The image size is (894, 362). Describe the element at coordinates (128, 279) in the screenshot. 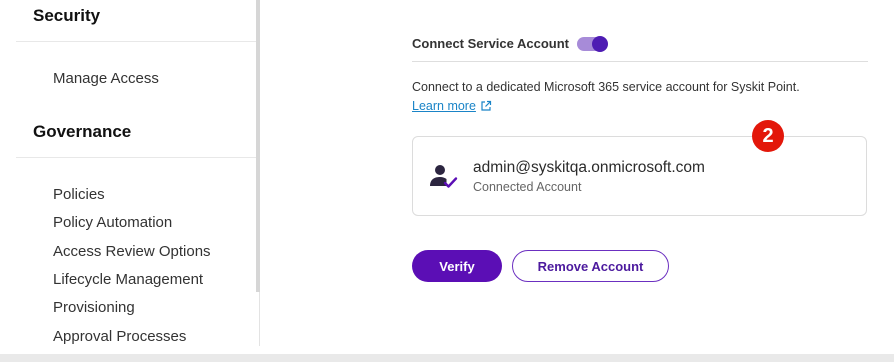

I see `sidebar-item-lifecycle-management: Lifecycle Management` at that location.